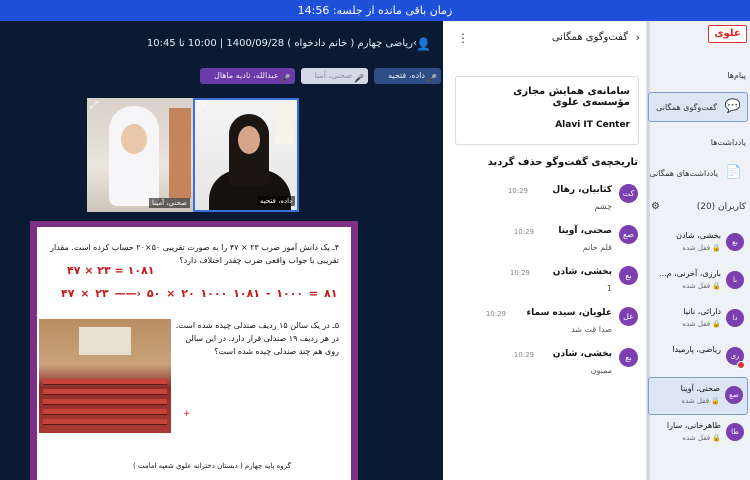  I want to click on chat-title: گفت‌وگوی همگانی, so click(589, 37).